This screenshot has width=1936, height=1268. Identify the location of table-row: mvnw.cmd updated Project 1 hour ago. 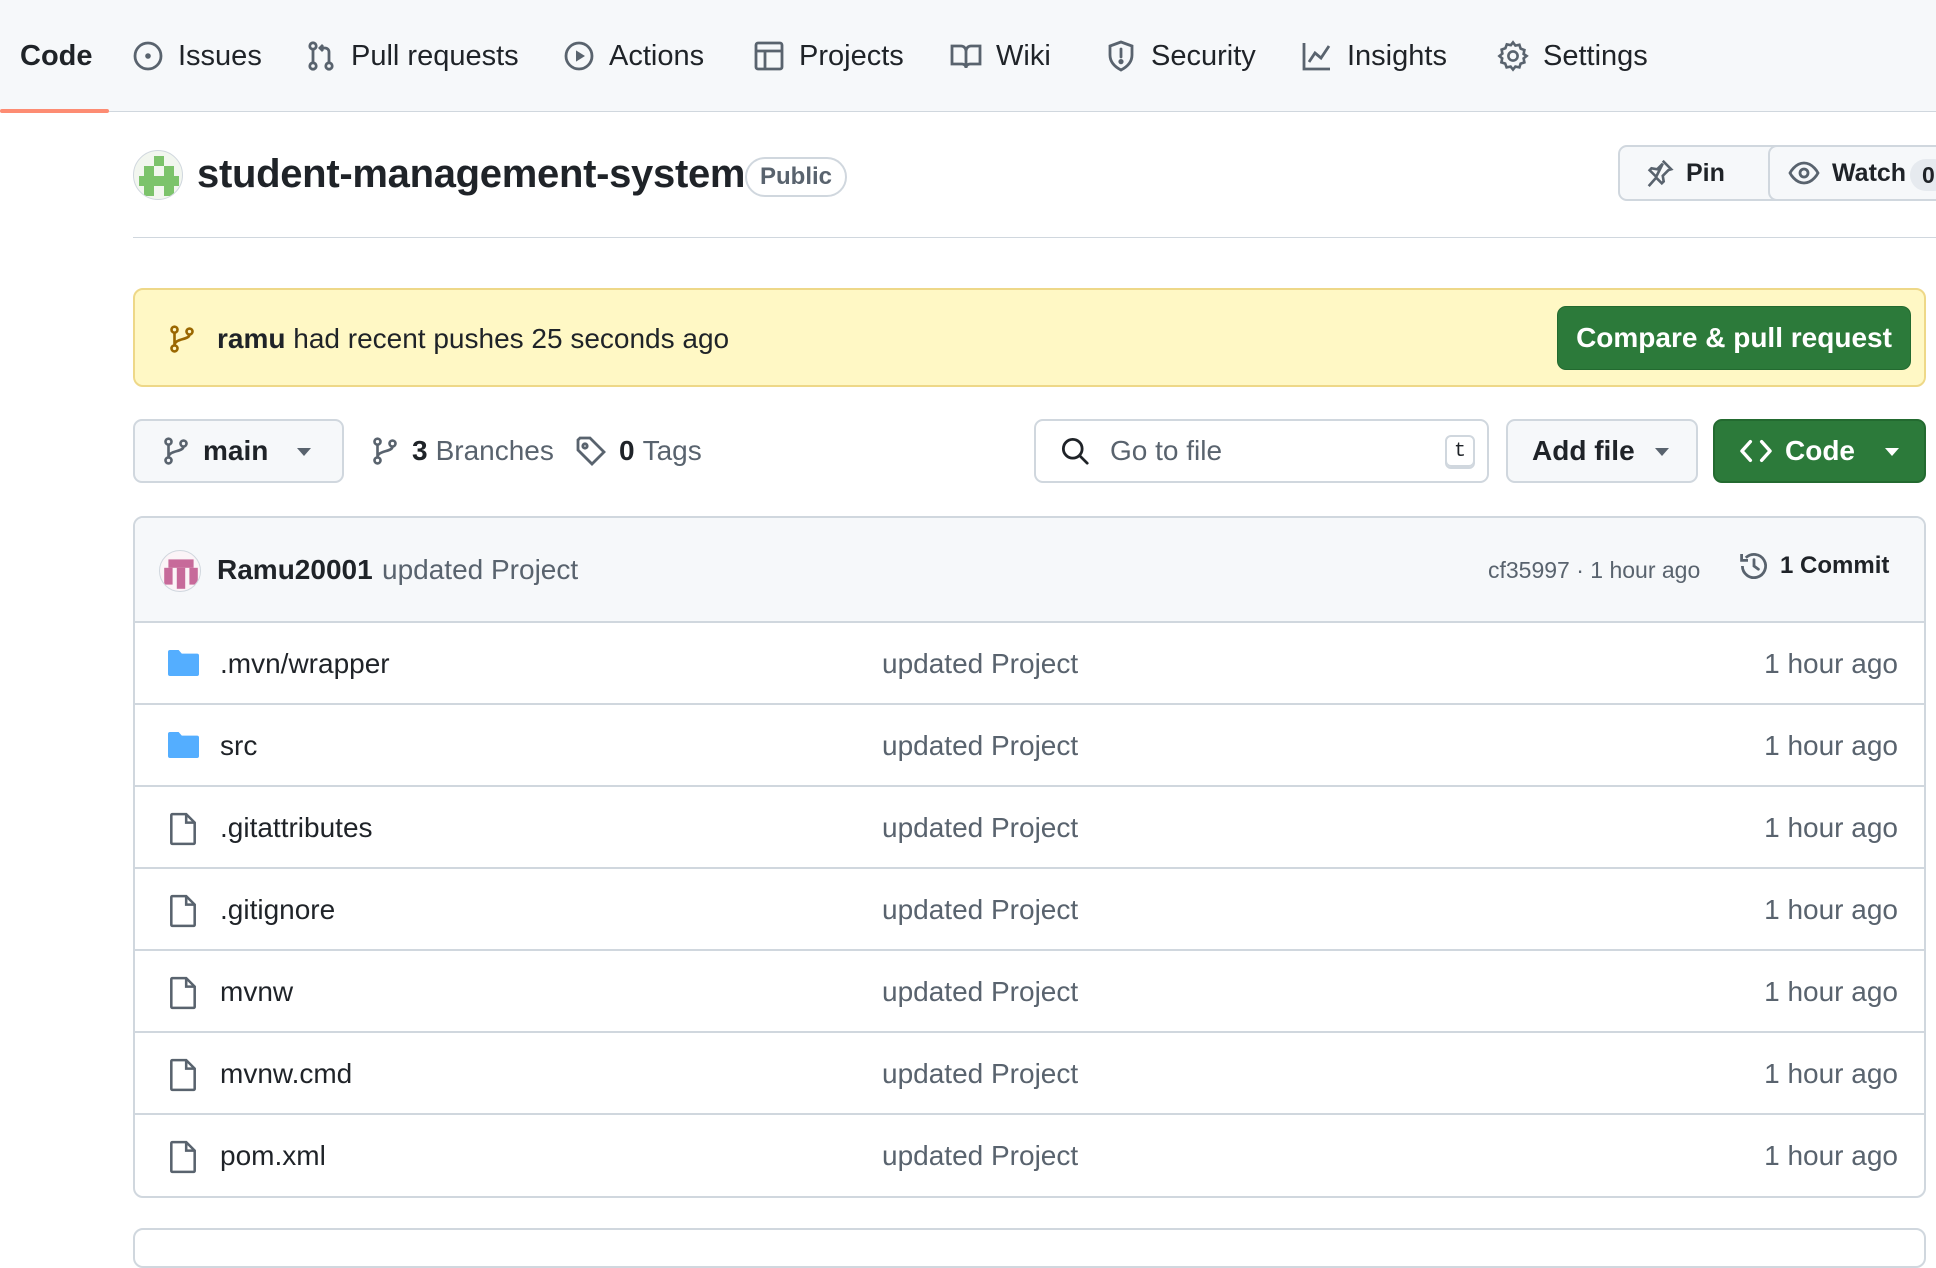
(1029, 1074).